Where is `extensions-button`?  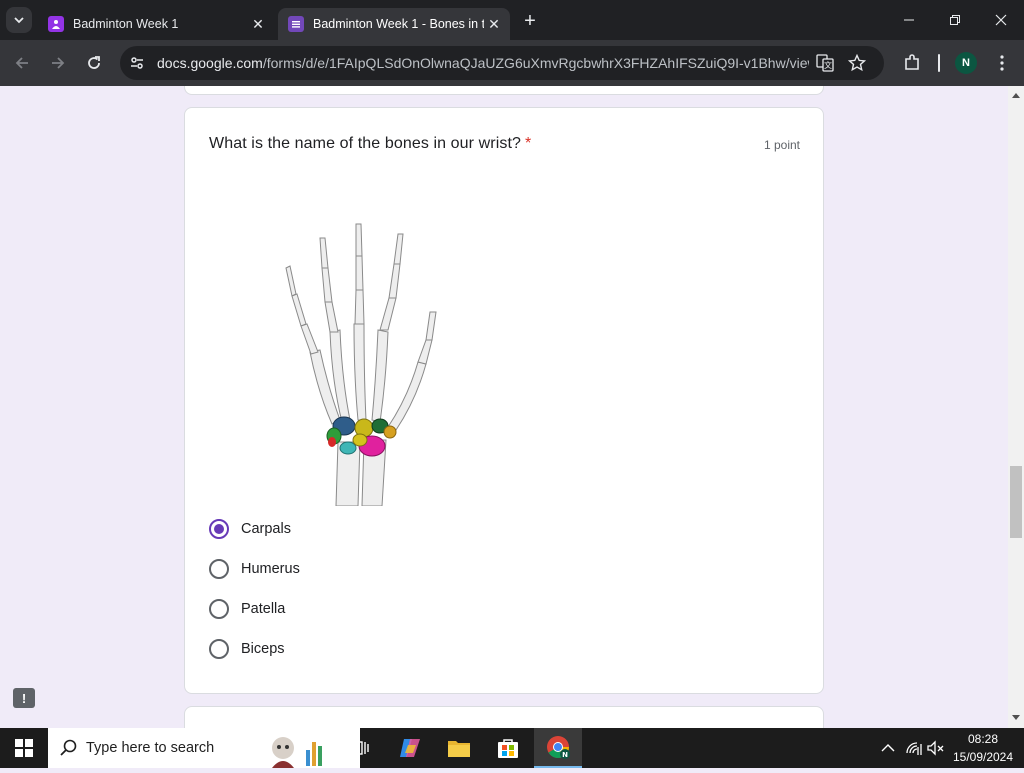 extensions-button is located at coordinates (912, 63).